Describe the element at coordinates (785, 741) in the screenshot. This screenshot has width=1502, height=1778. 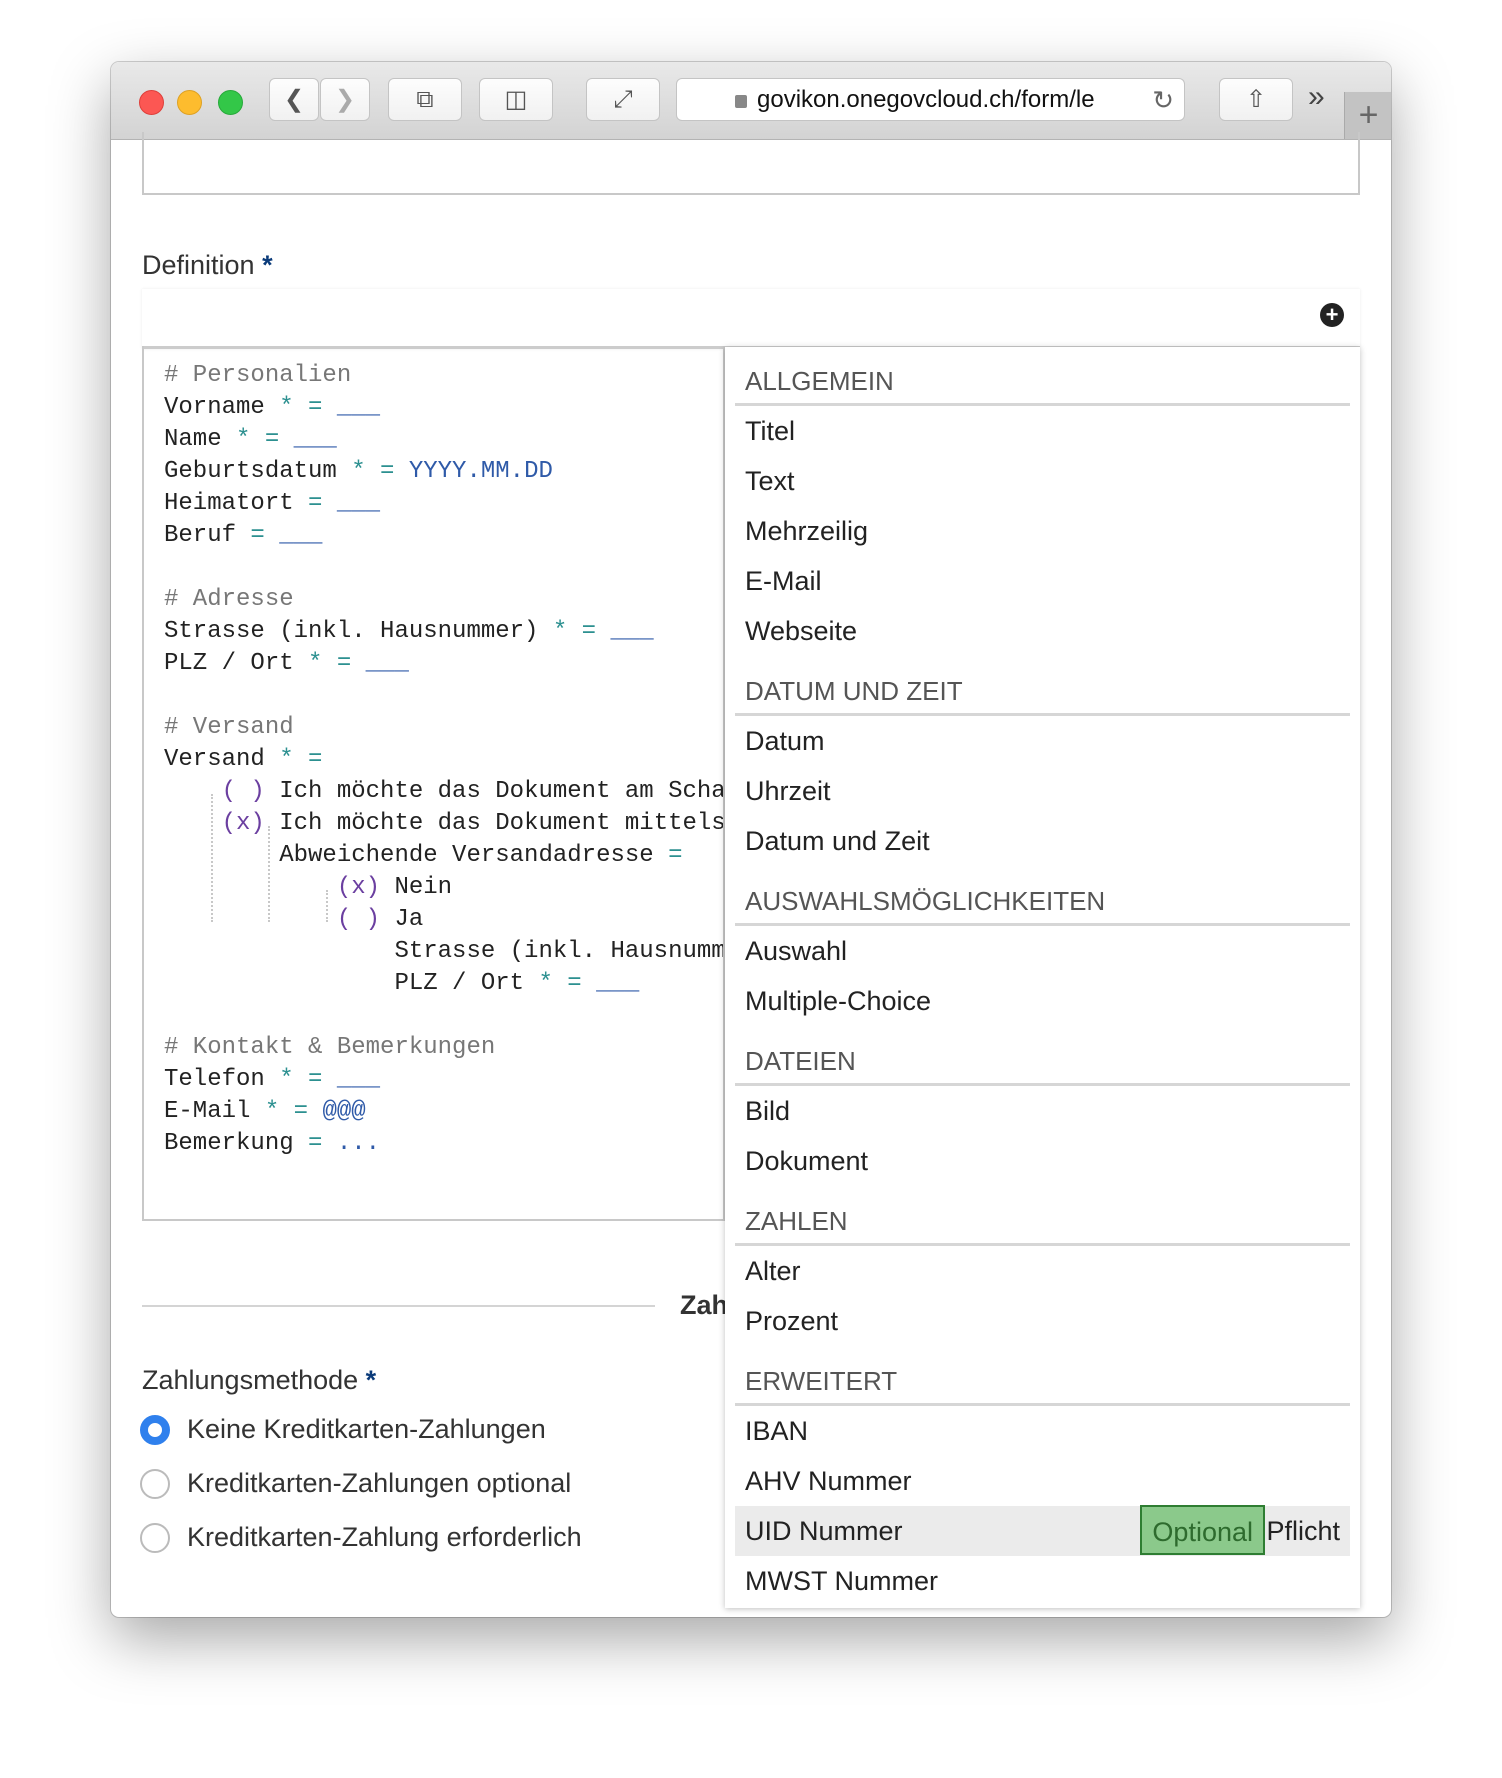
I see `dropdown-item-label: Datum` at that location.